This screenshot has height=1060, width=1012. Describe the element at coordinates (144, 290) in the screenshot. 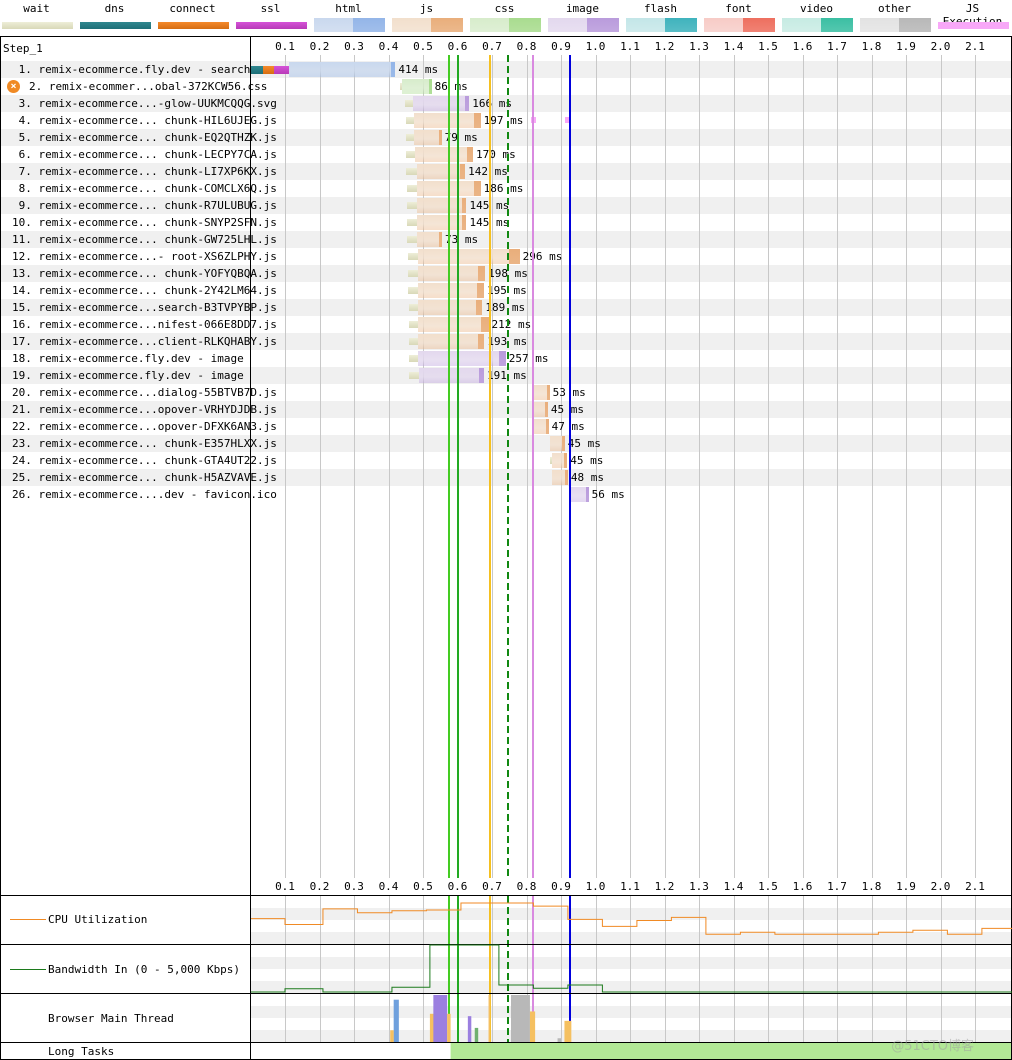

I see `request-label: 14. remix-ecommerce... chunk-2Y42LM64.js` at that location.